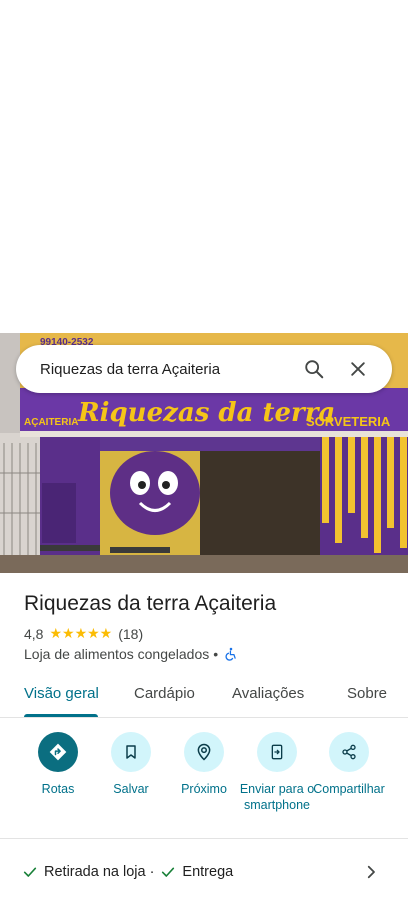 The image size is (408, 906). I want to click on tab-about: Sobre, so click(367, 693).